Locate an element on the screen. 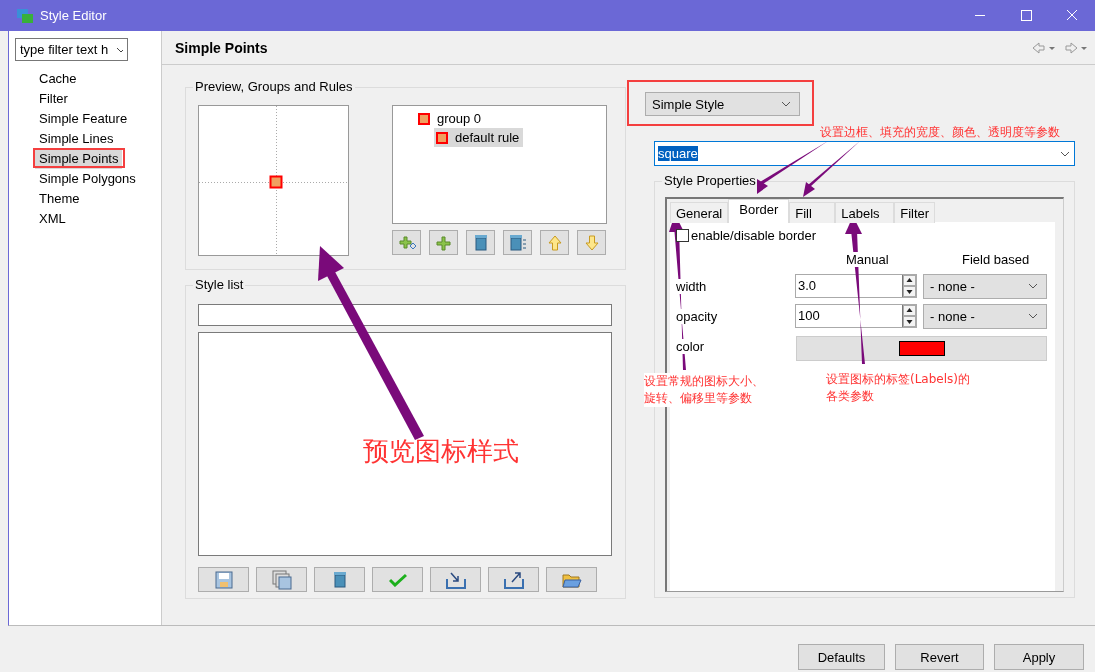 The image size is (1095, 672). import-button is located at coordinates (455, 579).